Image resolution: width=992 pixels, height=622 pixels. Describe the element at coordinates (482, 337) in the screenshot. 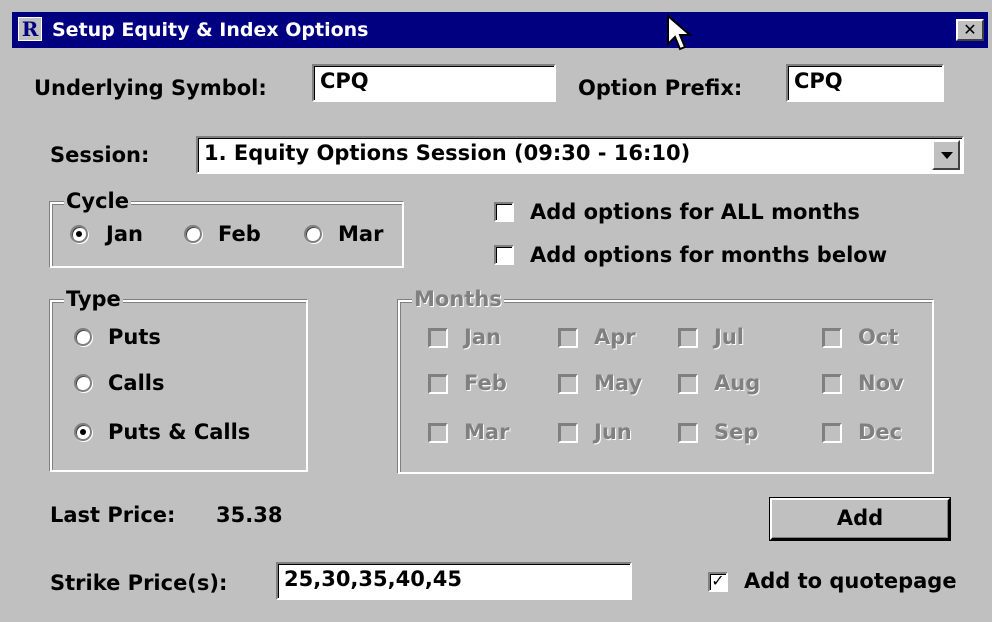

I see `month-jan-label: Jan` at that location.